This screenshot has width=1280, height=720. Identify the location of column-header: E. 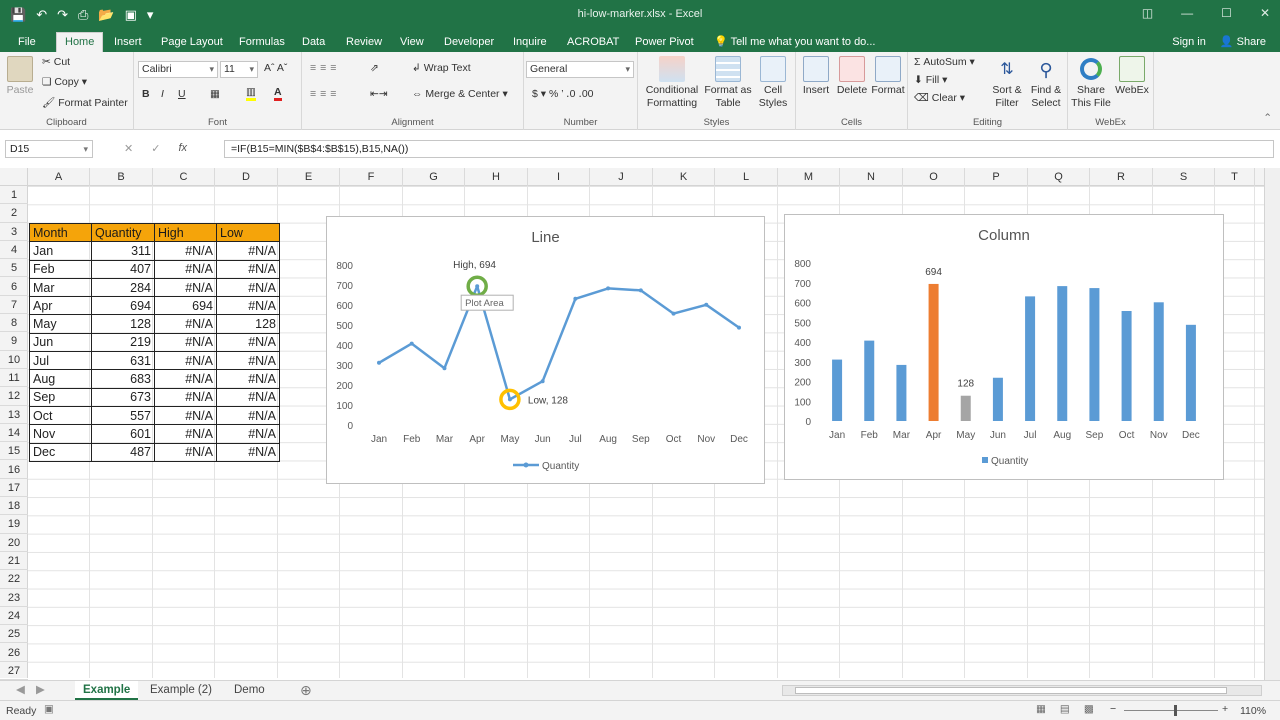
(309, 177).